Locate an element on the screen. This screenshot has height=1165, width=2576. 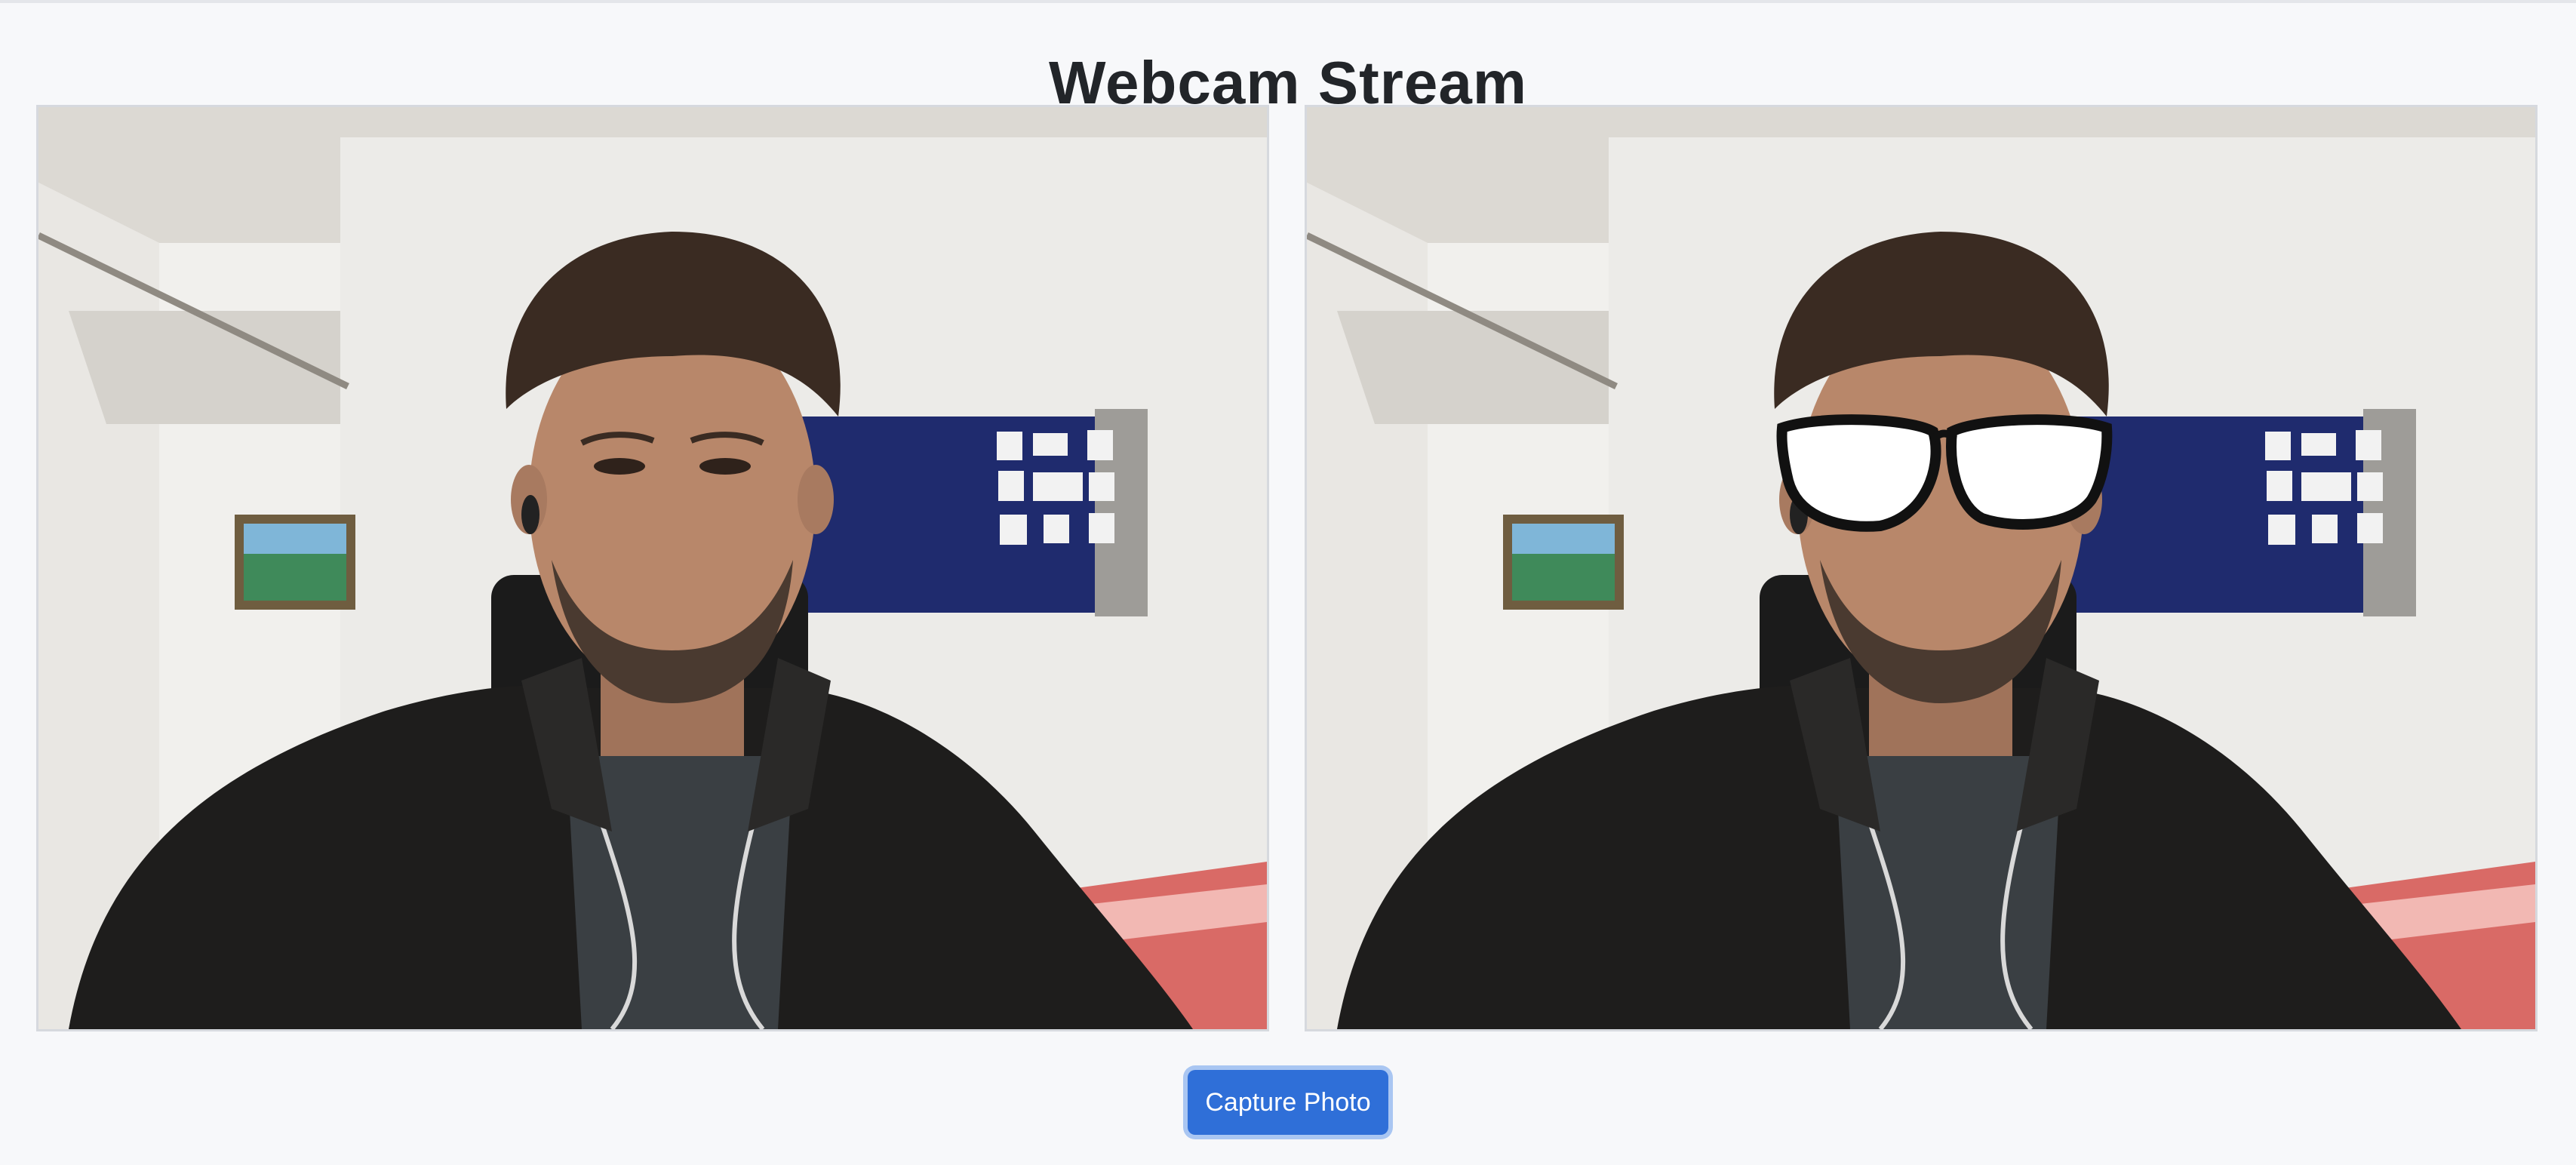
top-border is located at coordinates (1288, 1).